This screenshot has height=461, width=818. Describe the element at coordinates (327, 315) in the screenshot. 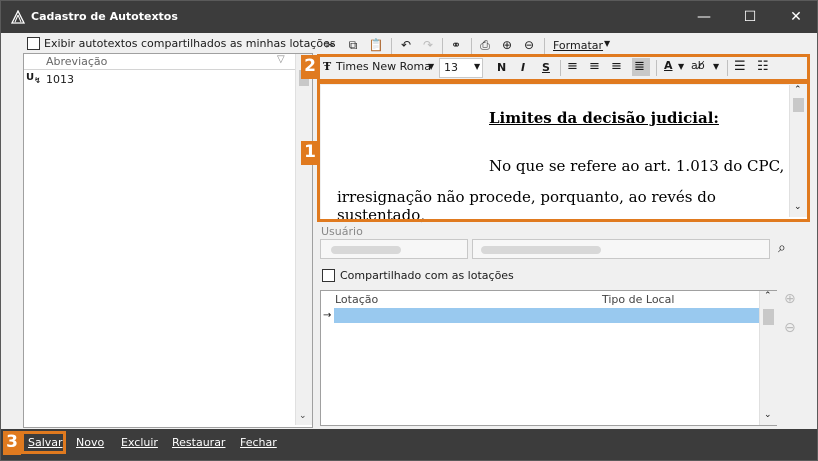

I see `row-pointer-icon: →` at that location.